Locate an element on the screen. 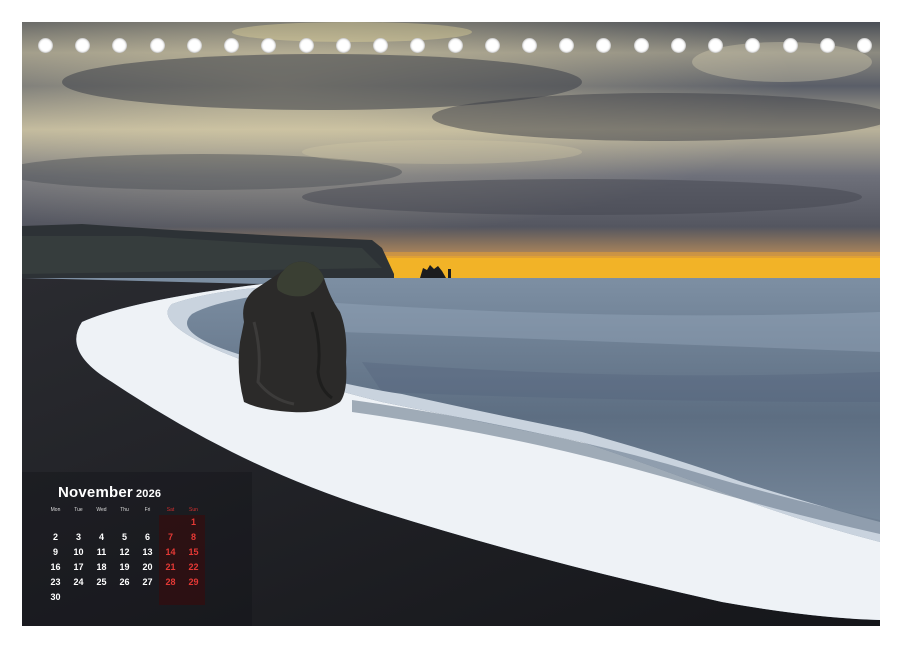  year: 2026 is located at coordinates (148, 494).